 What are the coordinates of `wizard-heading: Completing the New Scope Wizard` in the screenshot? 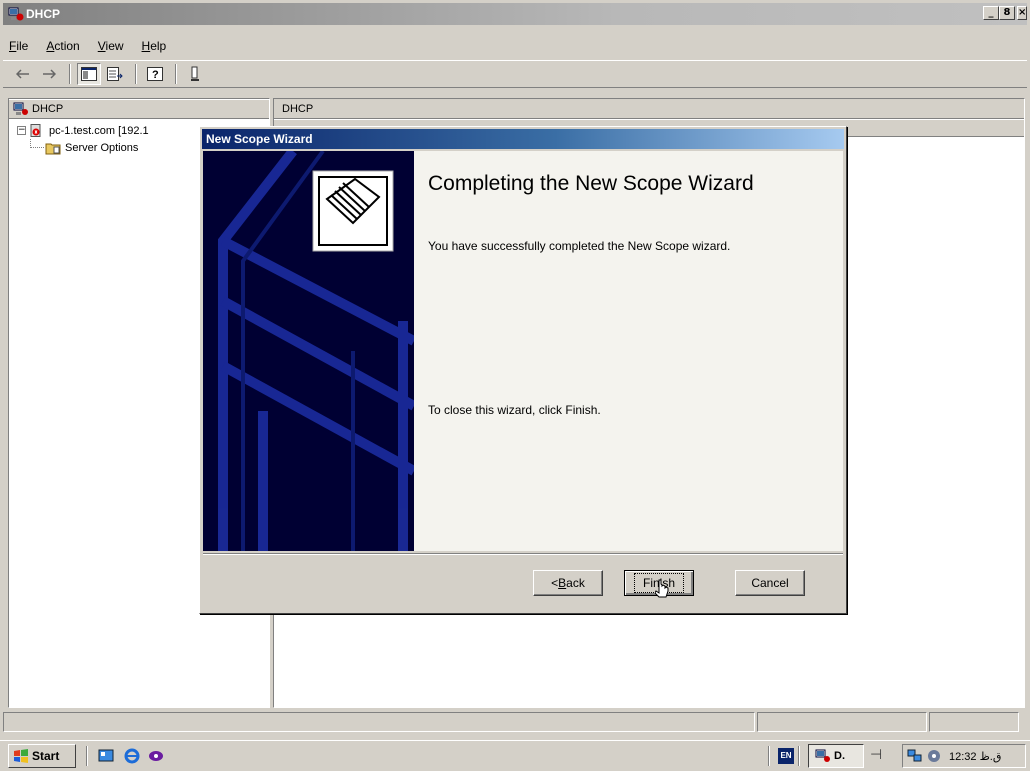 It's located at (591, 183).